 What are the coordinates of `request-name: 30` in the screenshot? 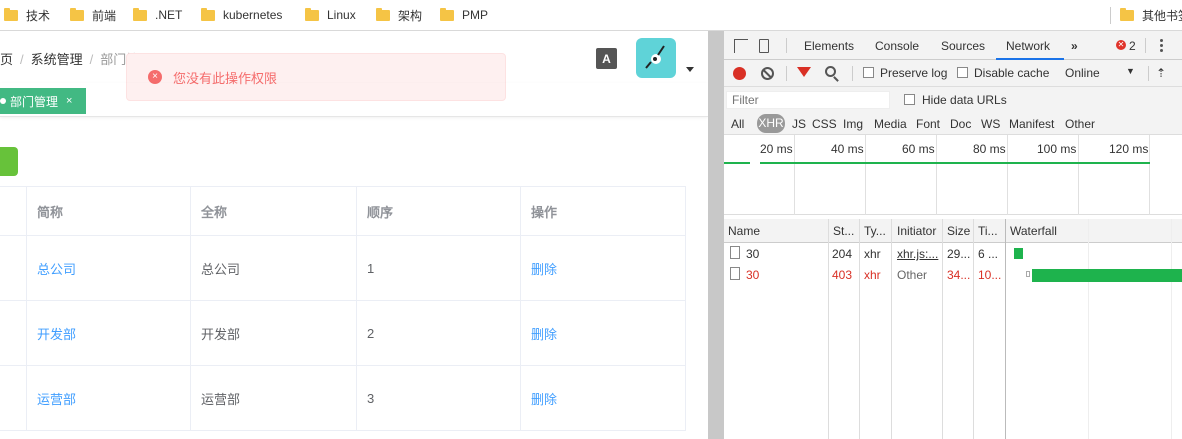 It's located at (753, 275).